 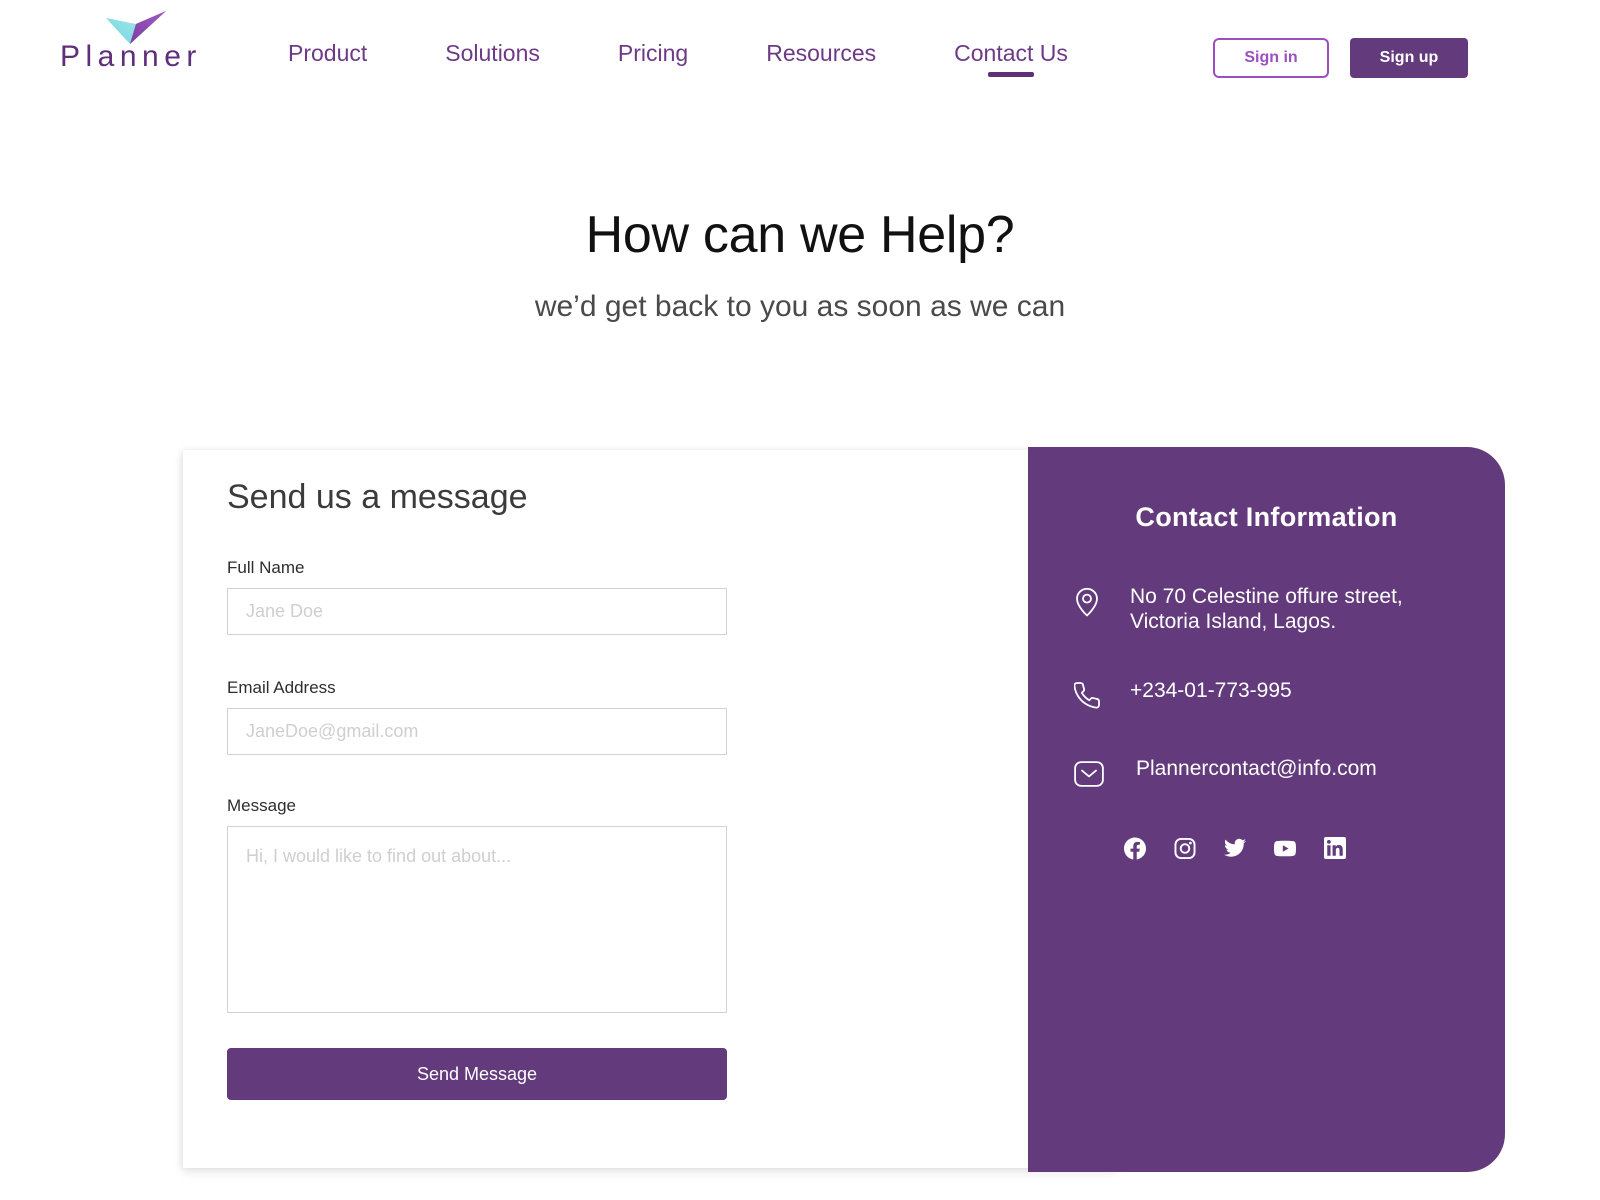 What do you see at coordinates (1135, 848) in the screenshot?
I see `facebook-icon` at bounding box center [1135, 848].